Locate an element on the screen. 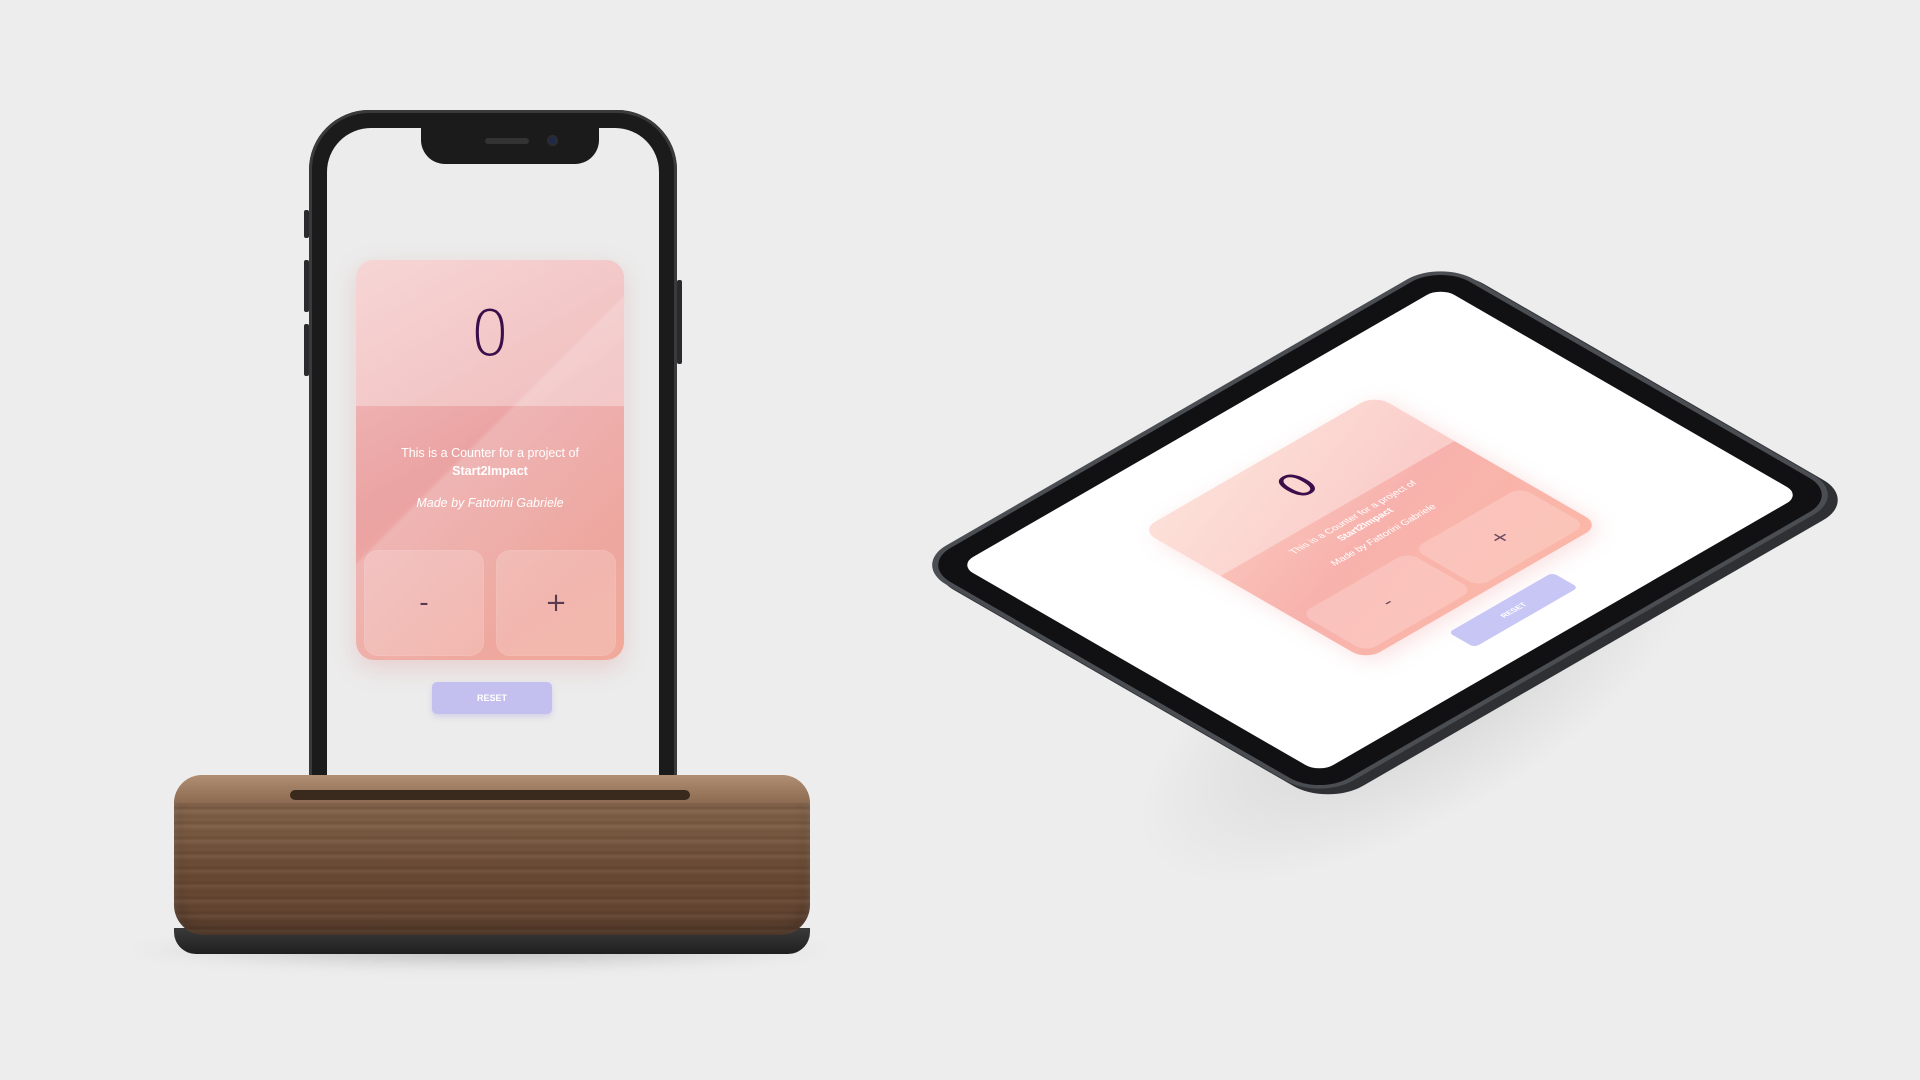 The height and width of the screenshot is (1080, 1920). dock-slot is located at coordinates (490, 795).